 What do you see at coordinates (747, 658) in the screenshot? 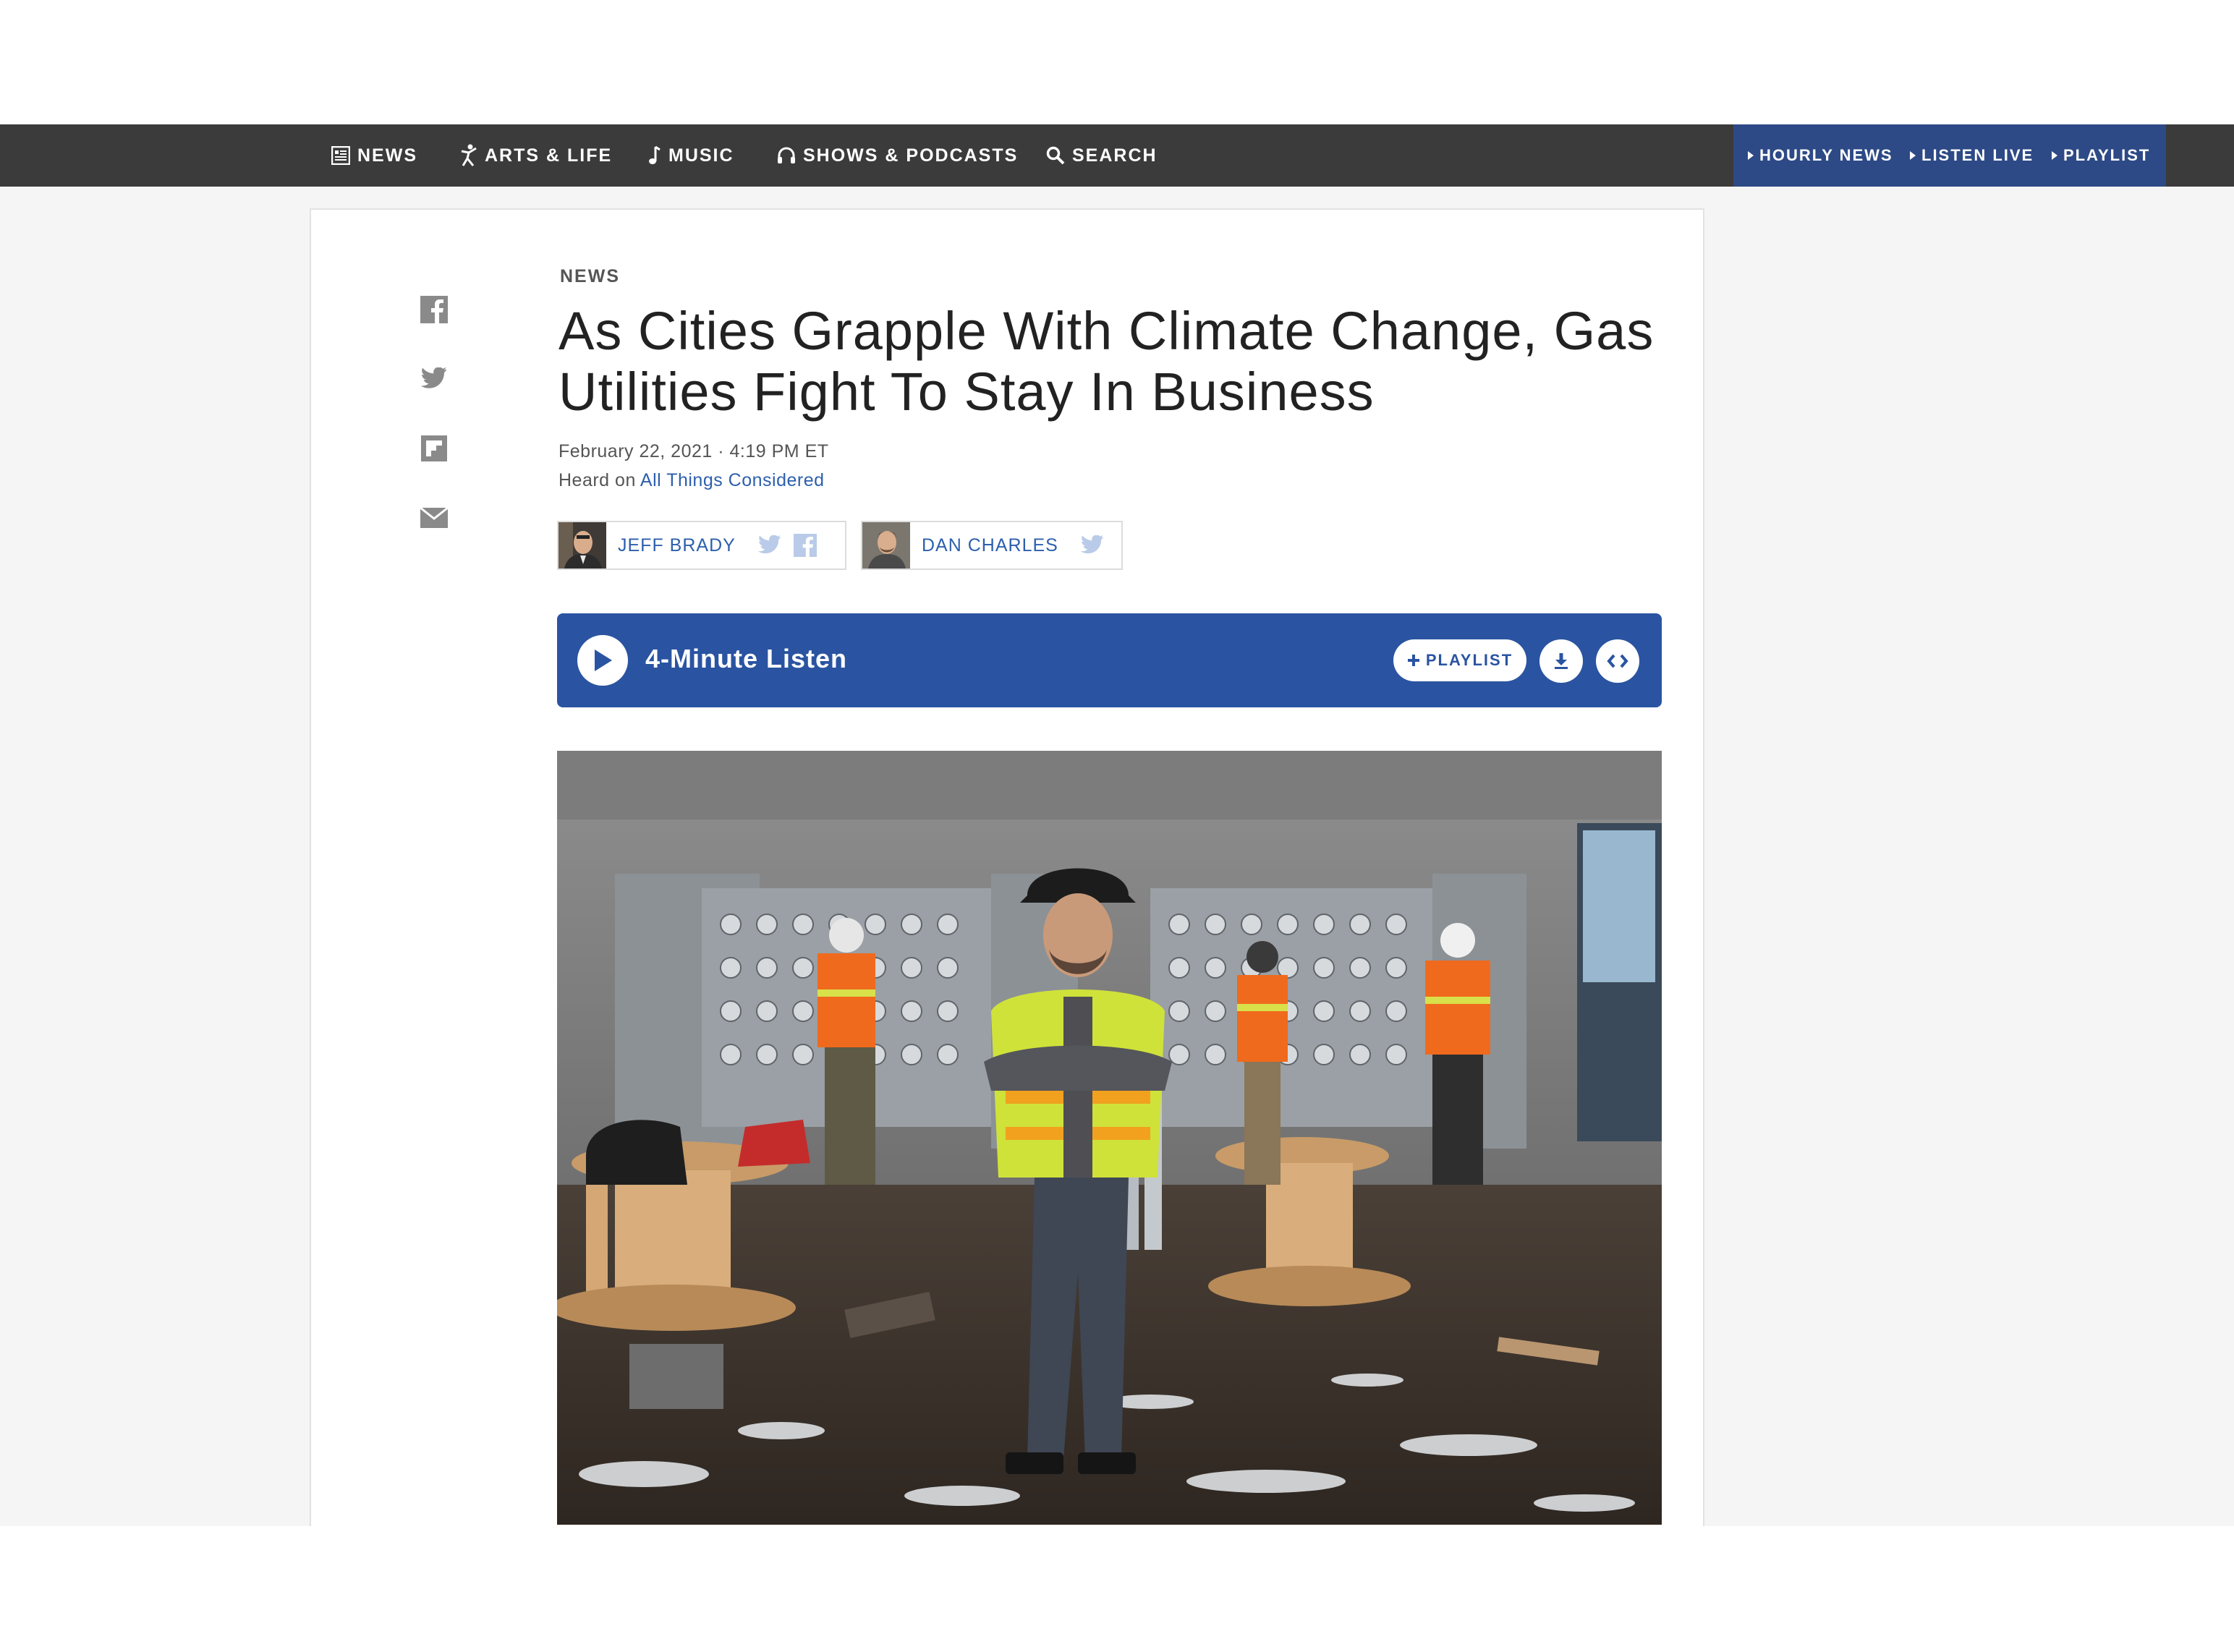
I see `listen-duration-label: 4-Minute Listen` at bounding box center [747, 658].